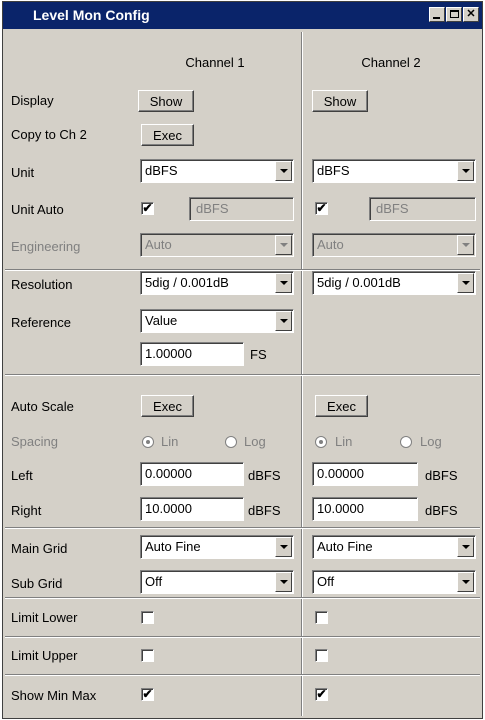 This screenshot has height=720, width=485. I want to click on minimize-icon, so click(437, 14).